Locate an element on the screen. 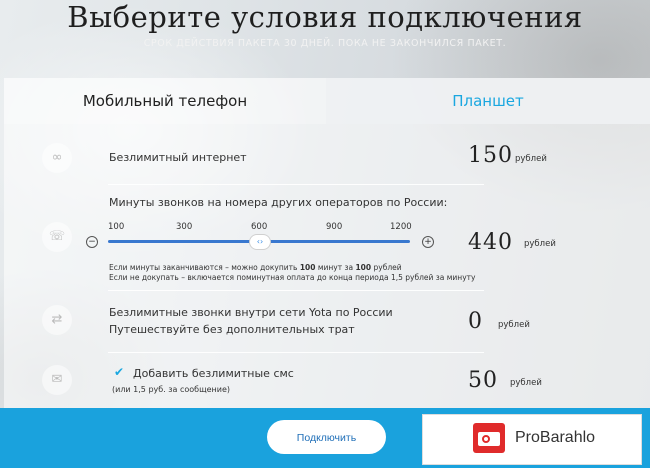  yota-currency: рублей is located at coordinates (514, 325).